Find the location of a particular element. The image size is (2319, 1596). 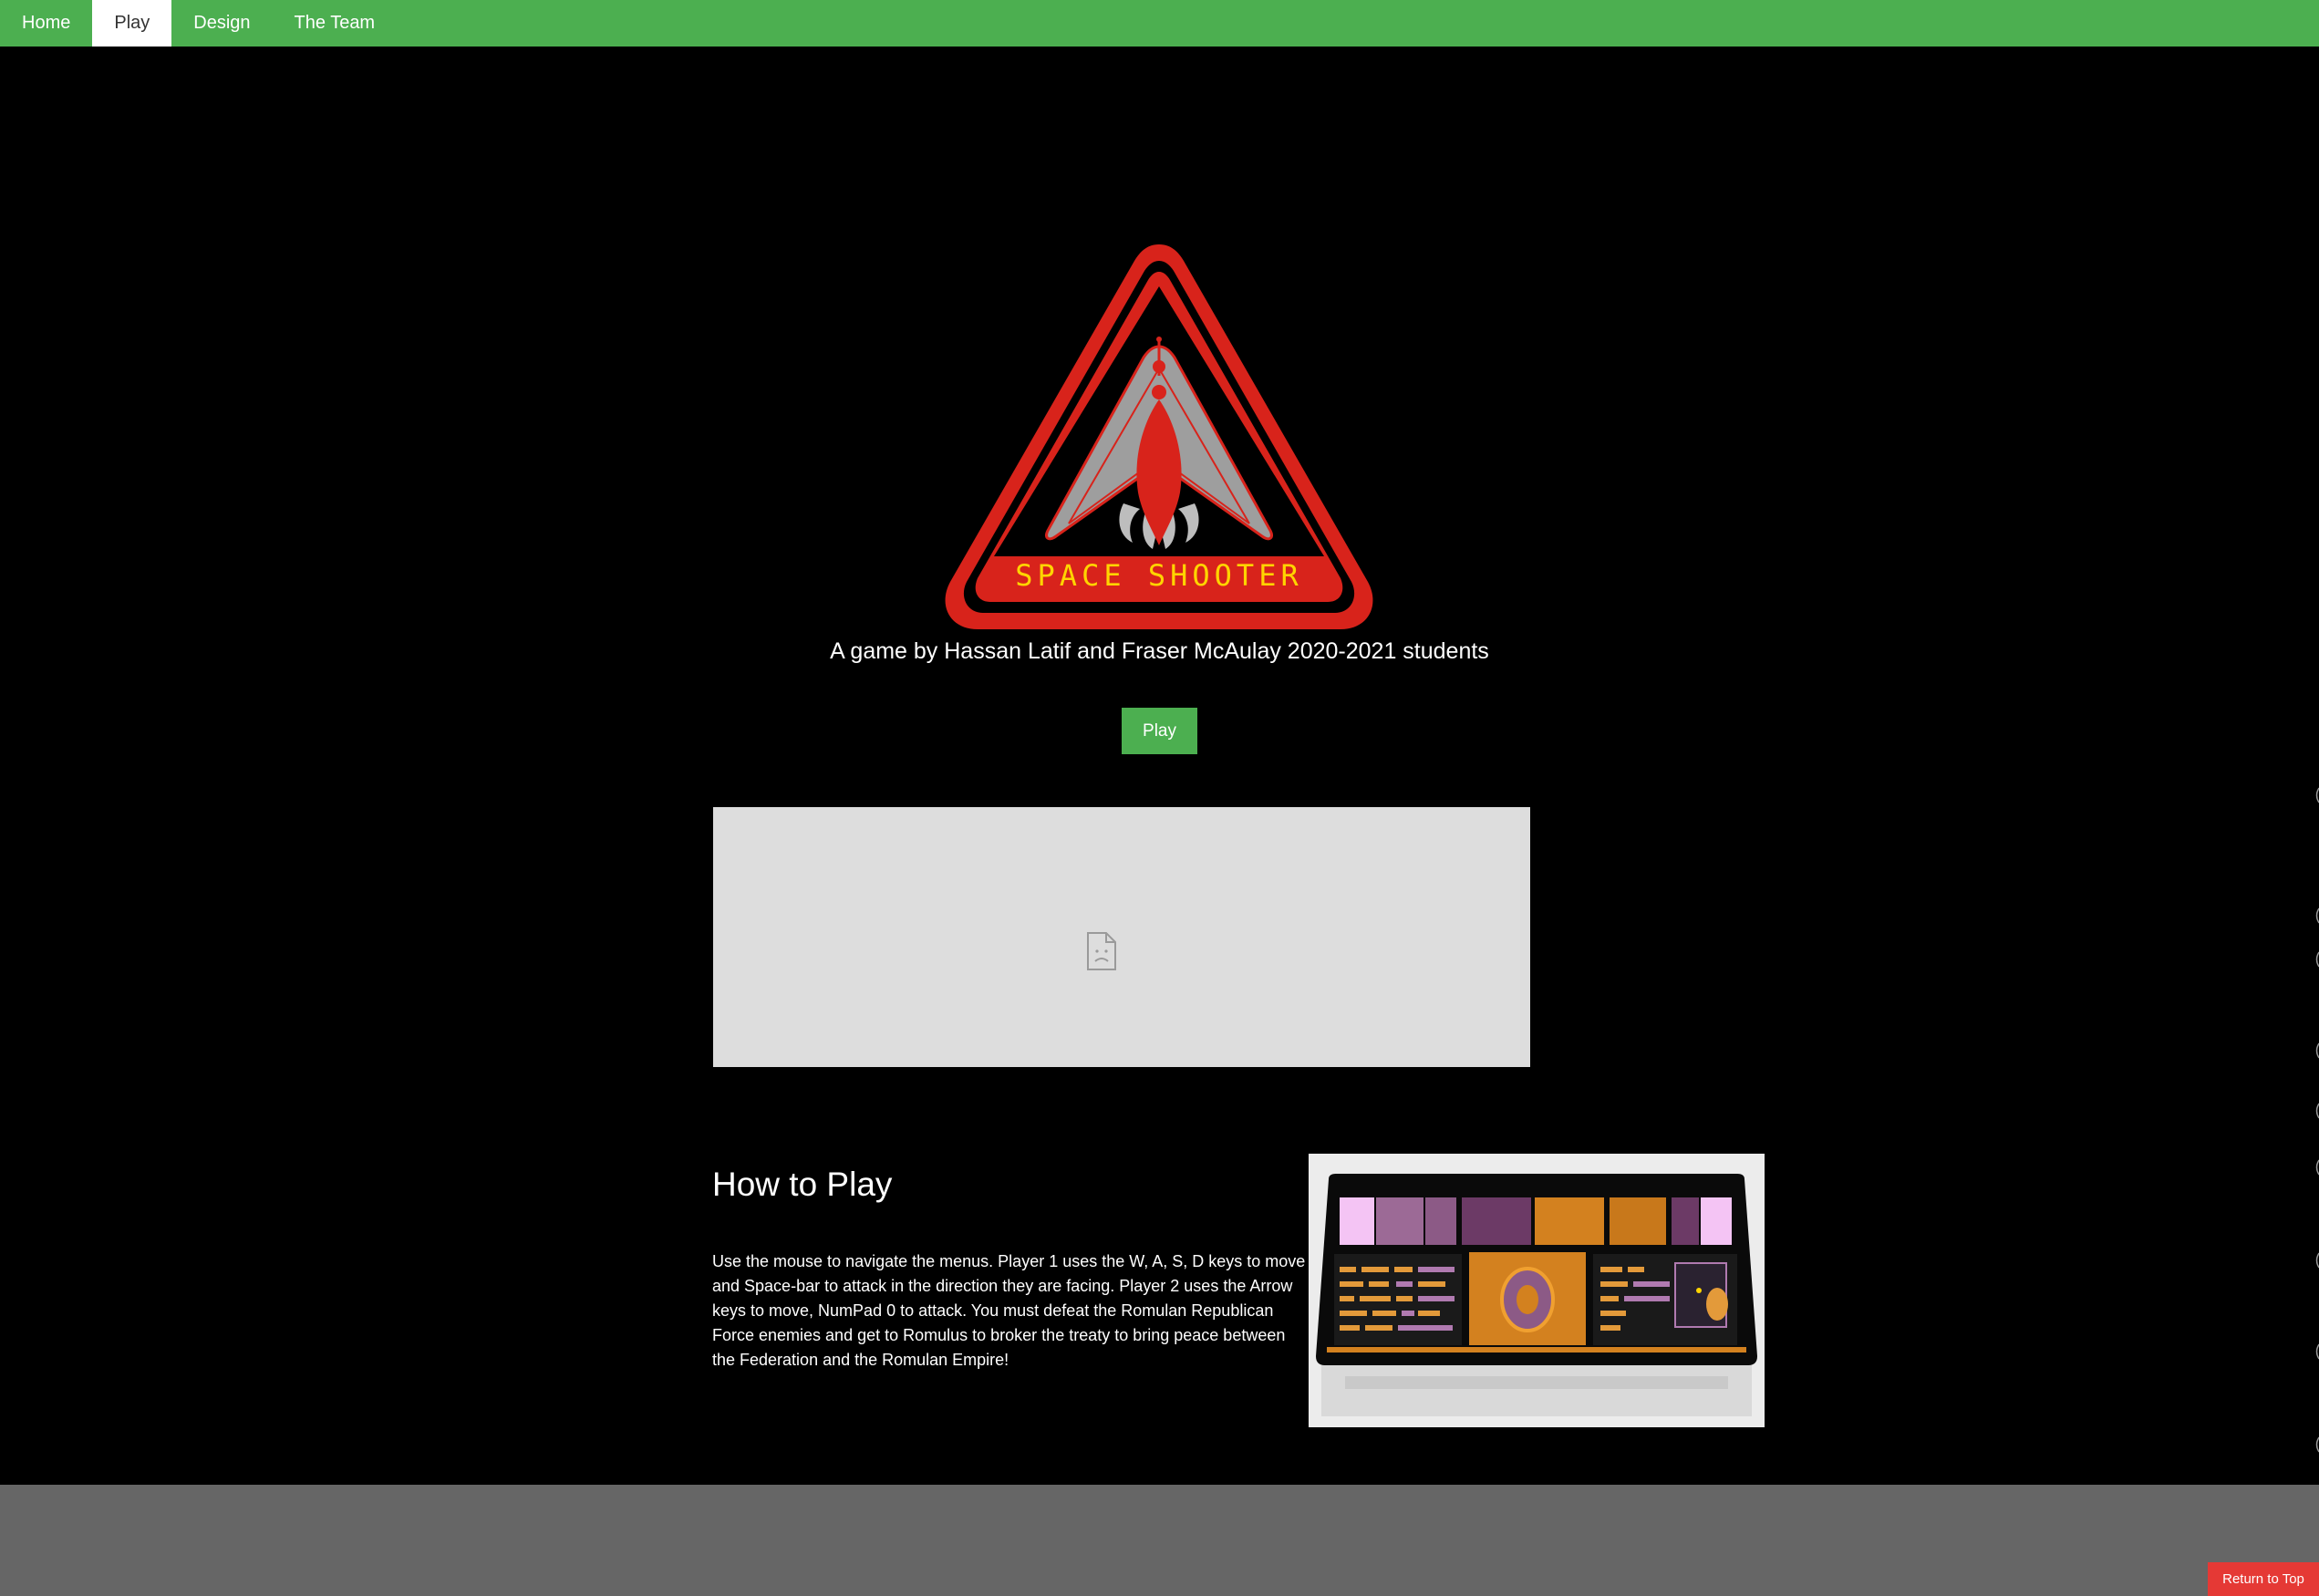

broken-document-icon is located at coordinates (1101, 951).